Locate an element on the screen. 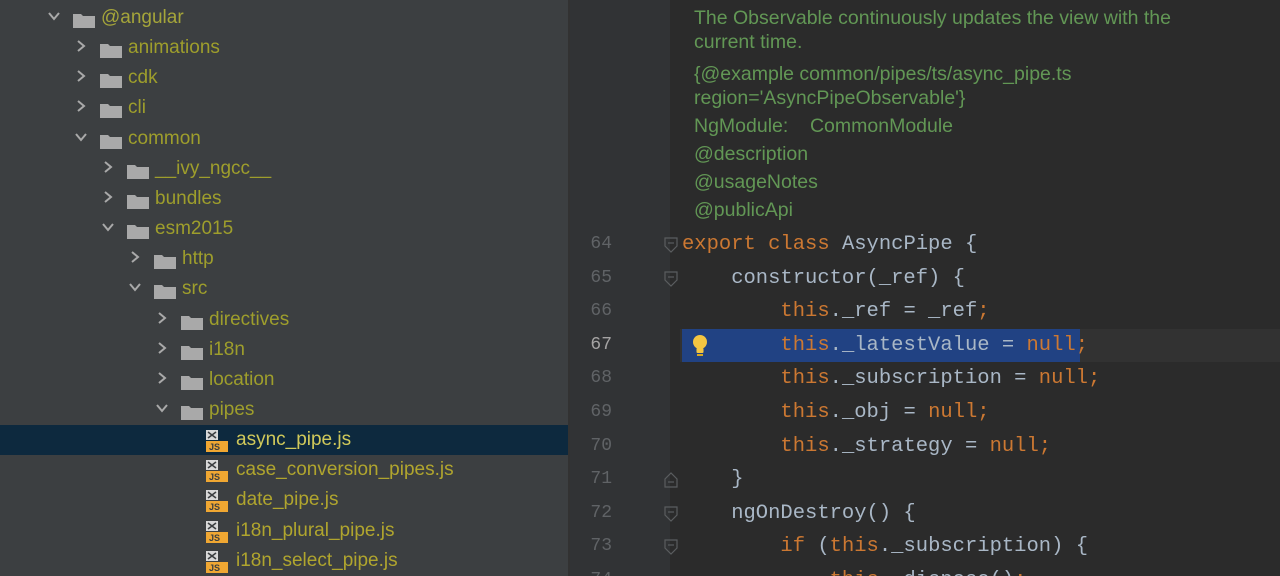 The image size is (1280, 576). code-token: if is located at coordinates (799, 547).